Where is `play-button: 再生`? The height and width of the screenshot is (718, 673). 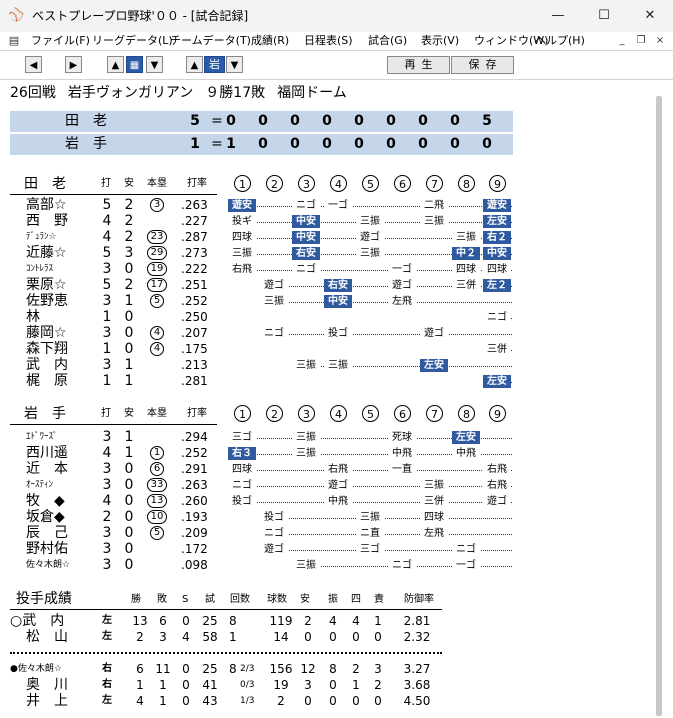 play-button: 再生 is located at coordinates (418, 65).